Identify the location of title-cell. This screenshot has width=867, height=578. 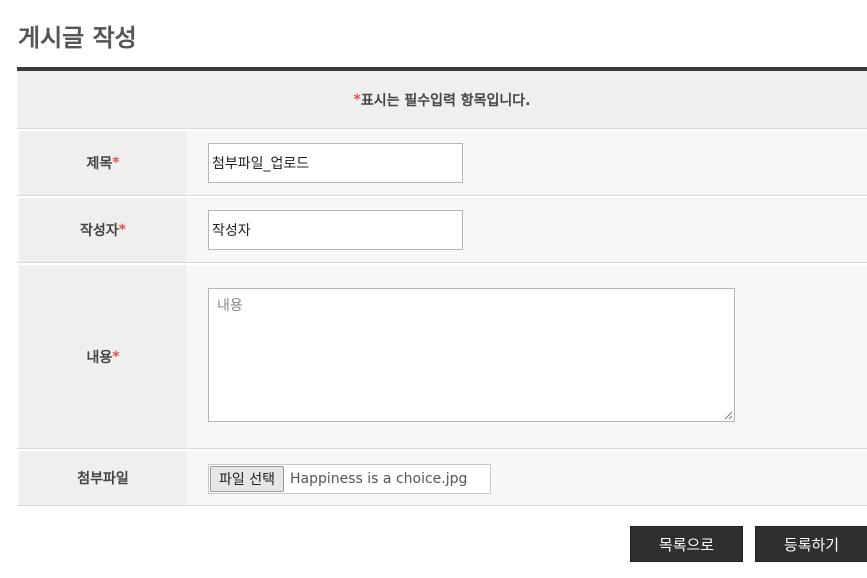
(527, 163).